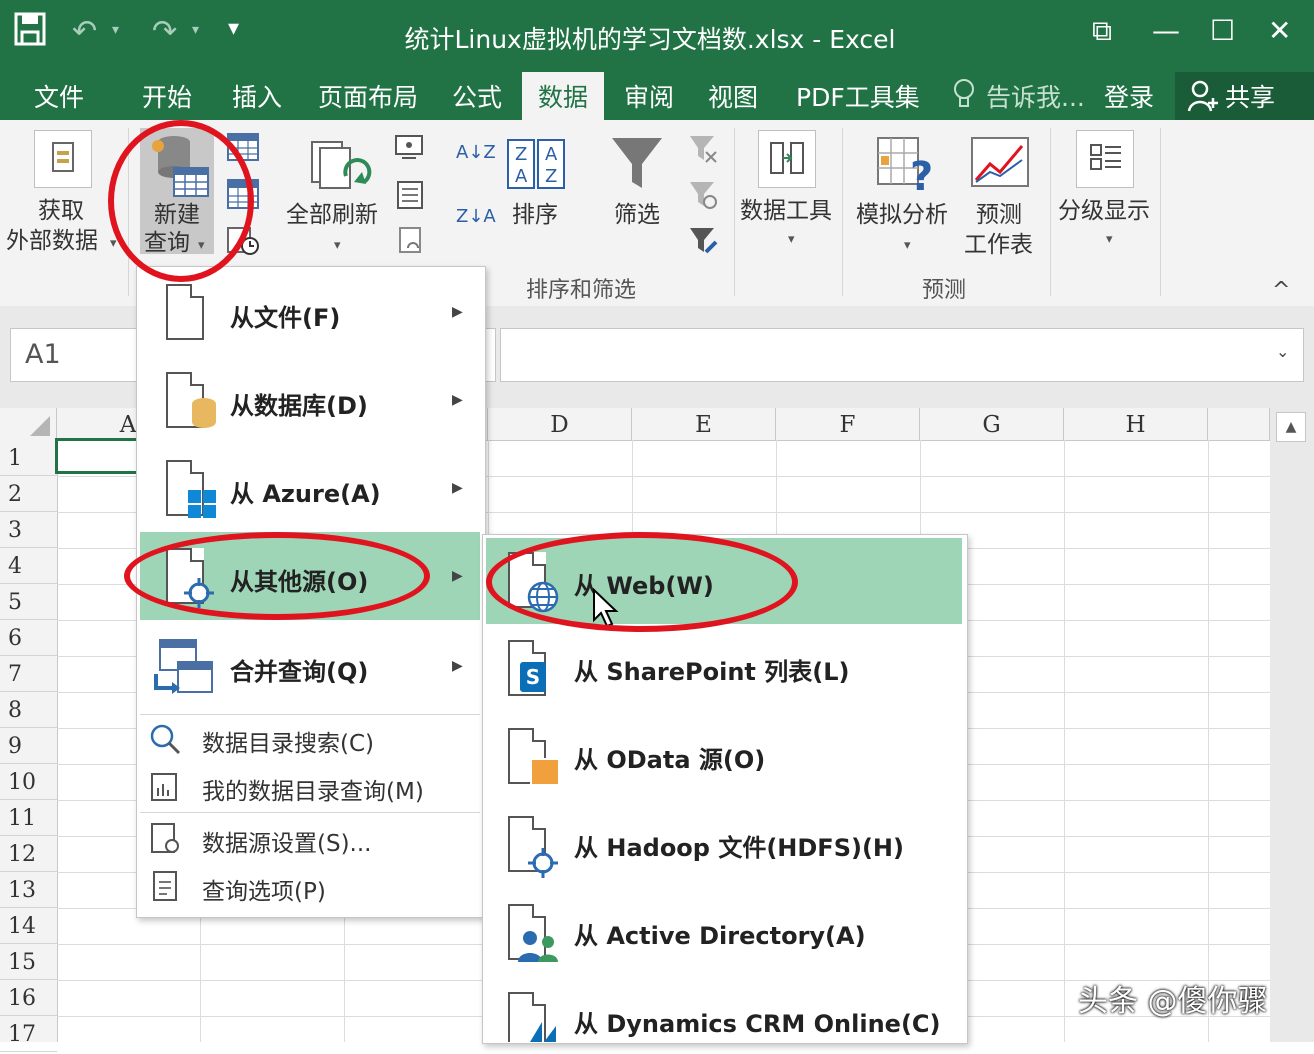  What do you see at coordinates (858, 96) in the screenshot?
I see `tab-pdf-tools: PDF工具集` at bounding box center [858, 96].